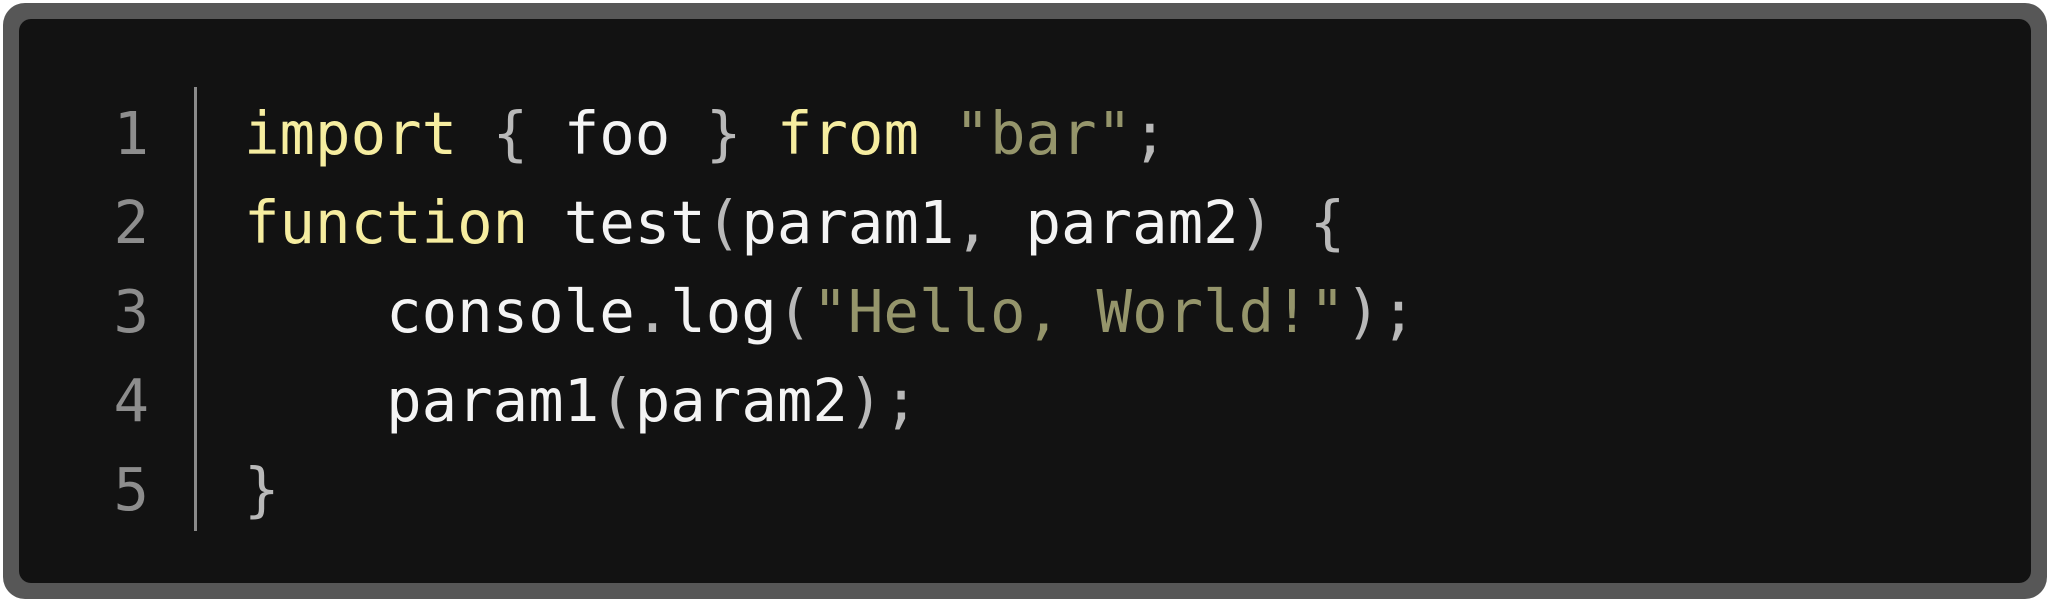 The image size is (2050, 602). I want to click on code-token: "bar", so click(1043, 133).